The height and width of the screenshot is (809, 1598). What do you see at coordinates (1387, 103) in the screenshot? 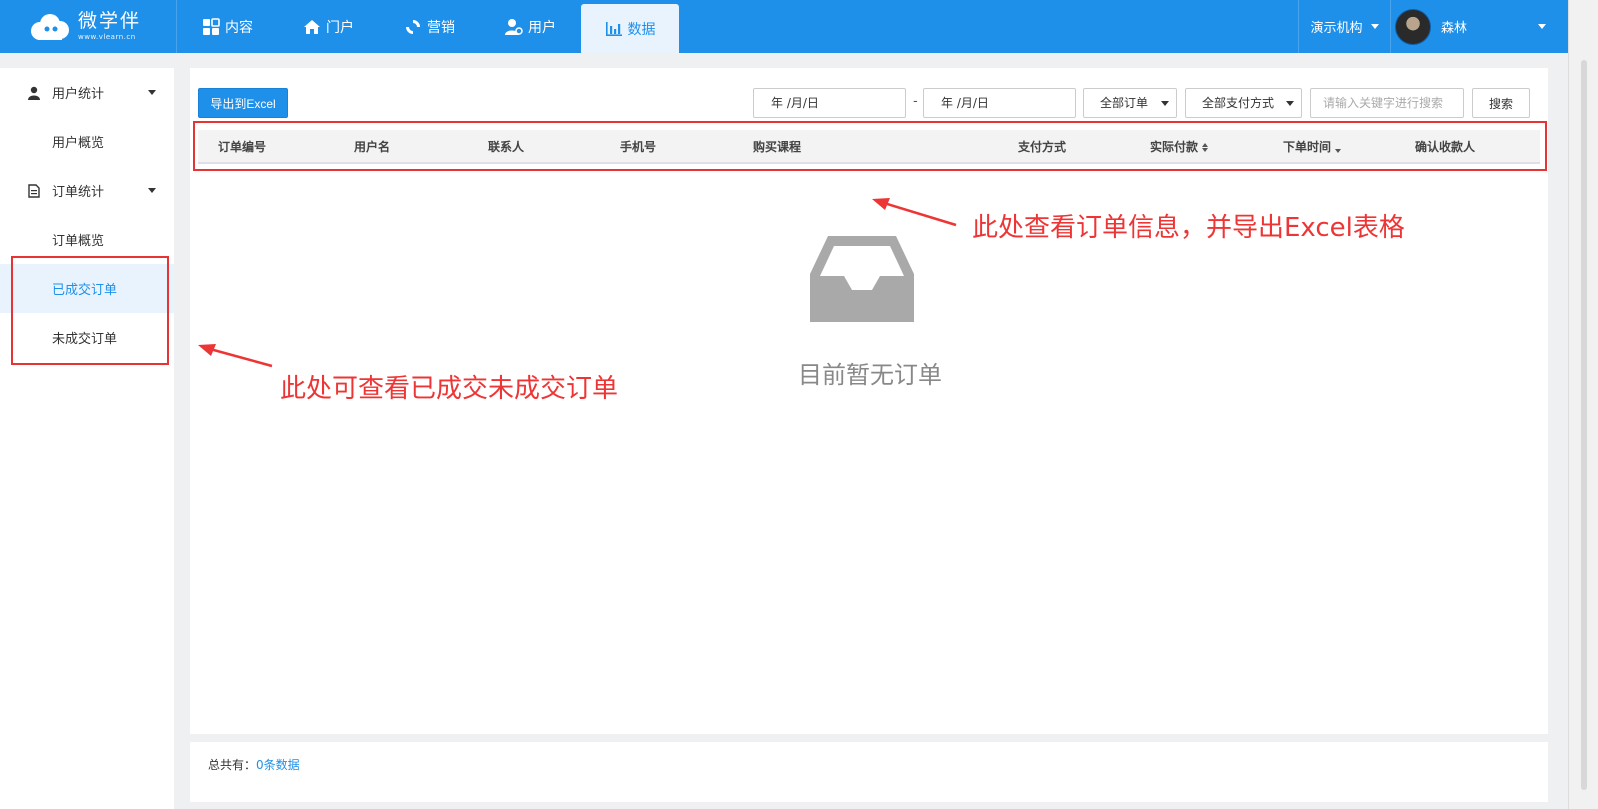
I see `search-input: 请输入关键字进行搜索` at bounding box center [1387, 103].